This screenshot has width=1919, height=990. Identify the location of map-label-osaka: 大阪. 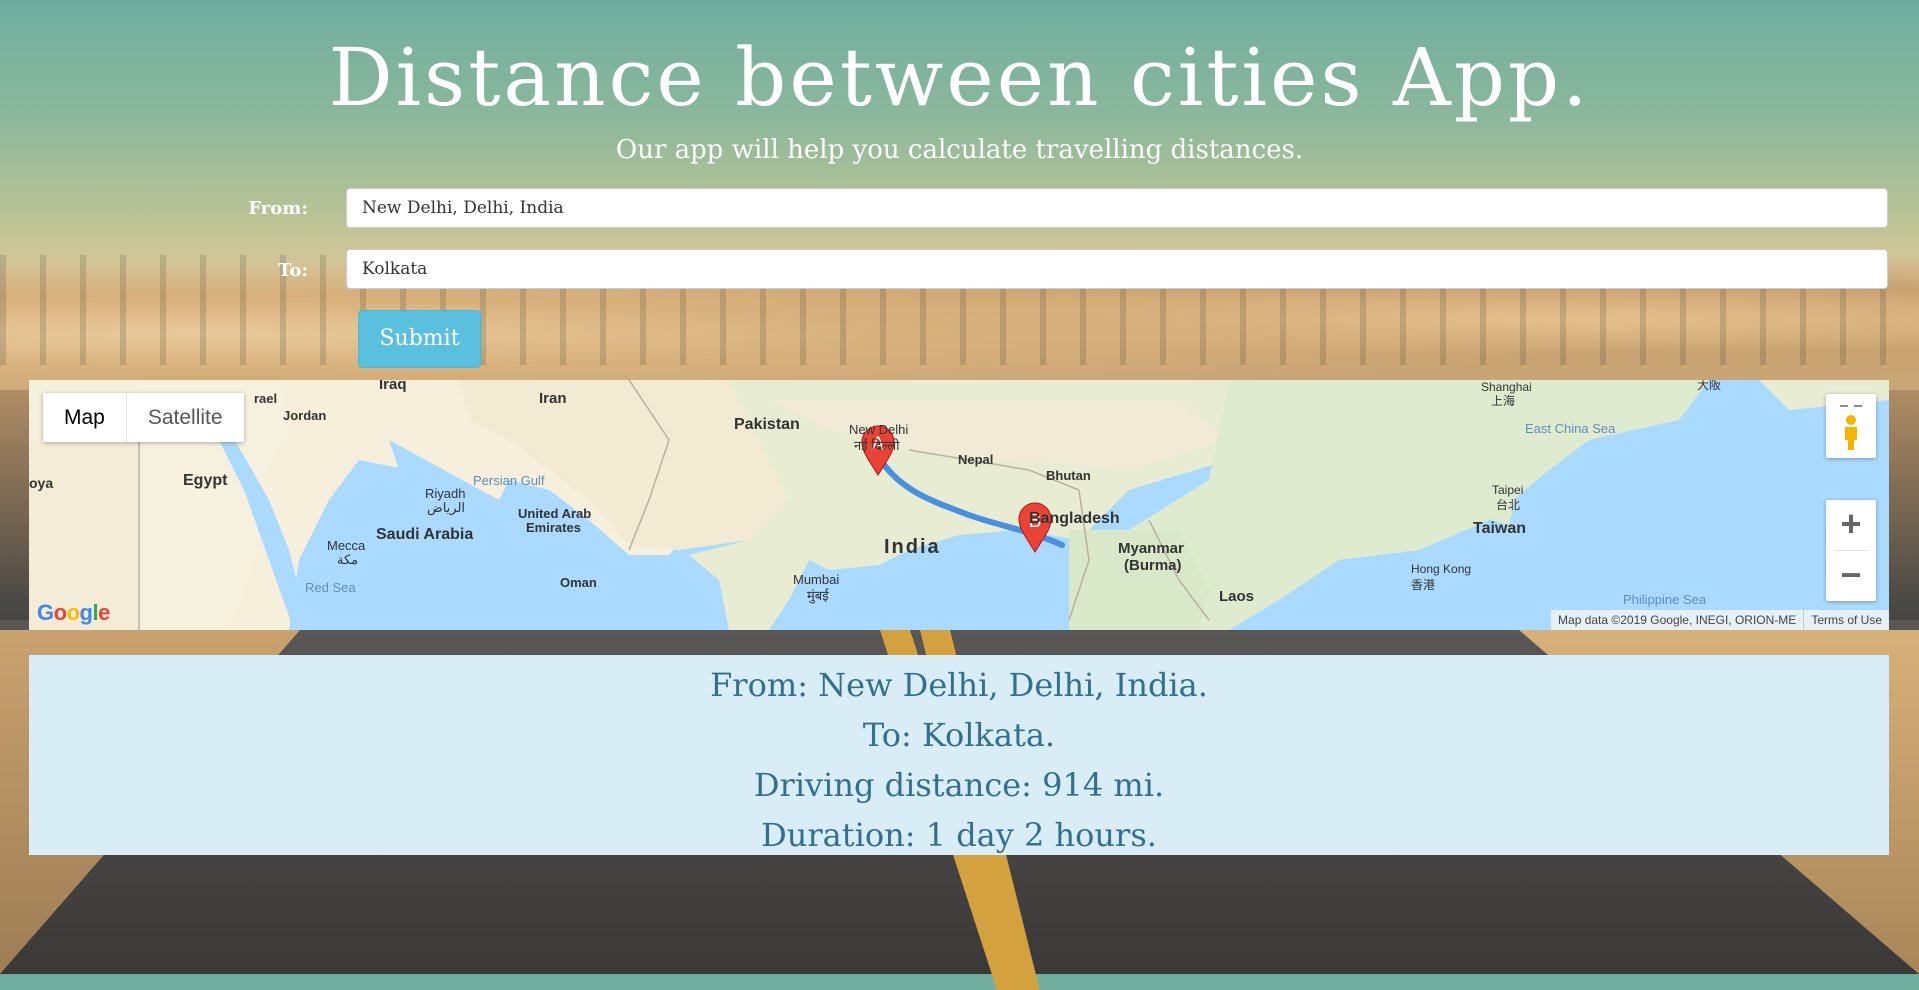
(1709, 386).